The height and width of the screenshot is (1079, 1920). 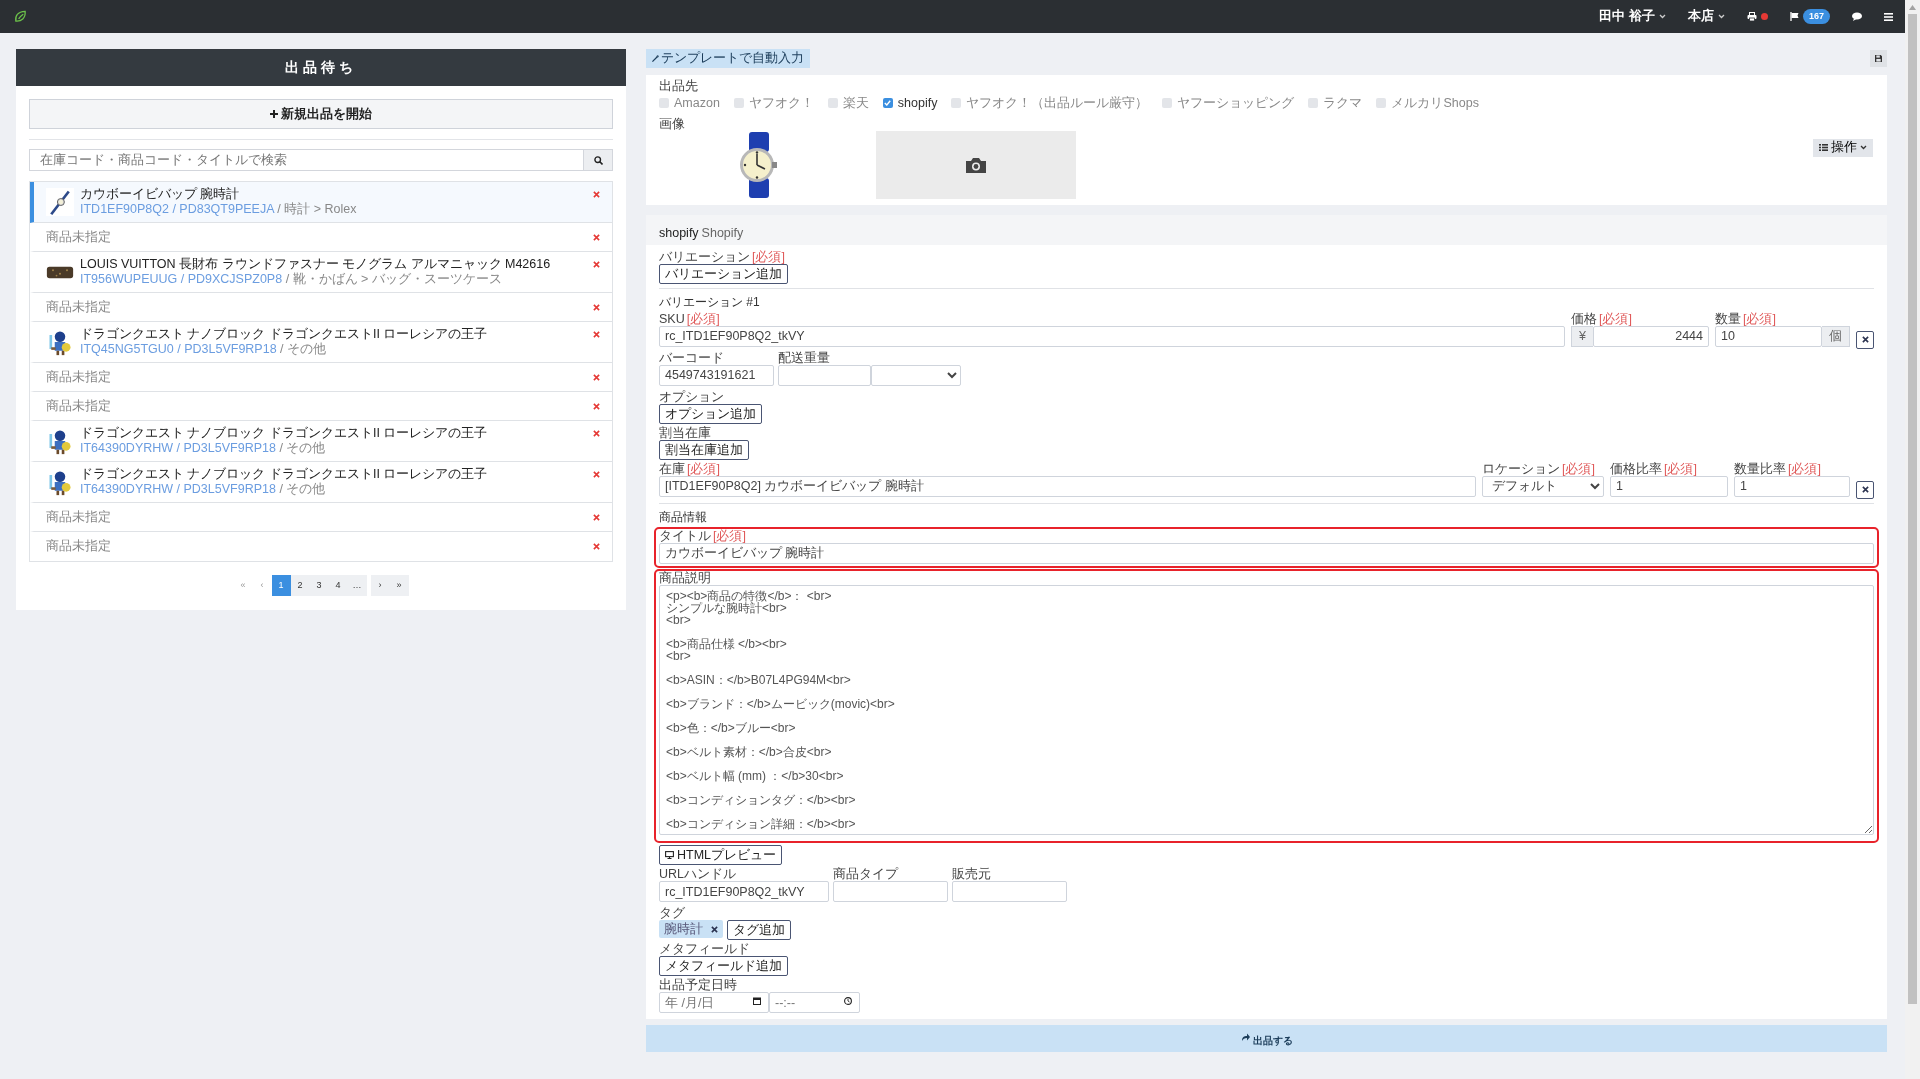 What do you see at coordinates (890, 892) in the screenshot?
I see `product-type-field` at bounding box center [890, 892].